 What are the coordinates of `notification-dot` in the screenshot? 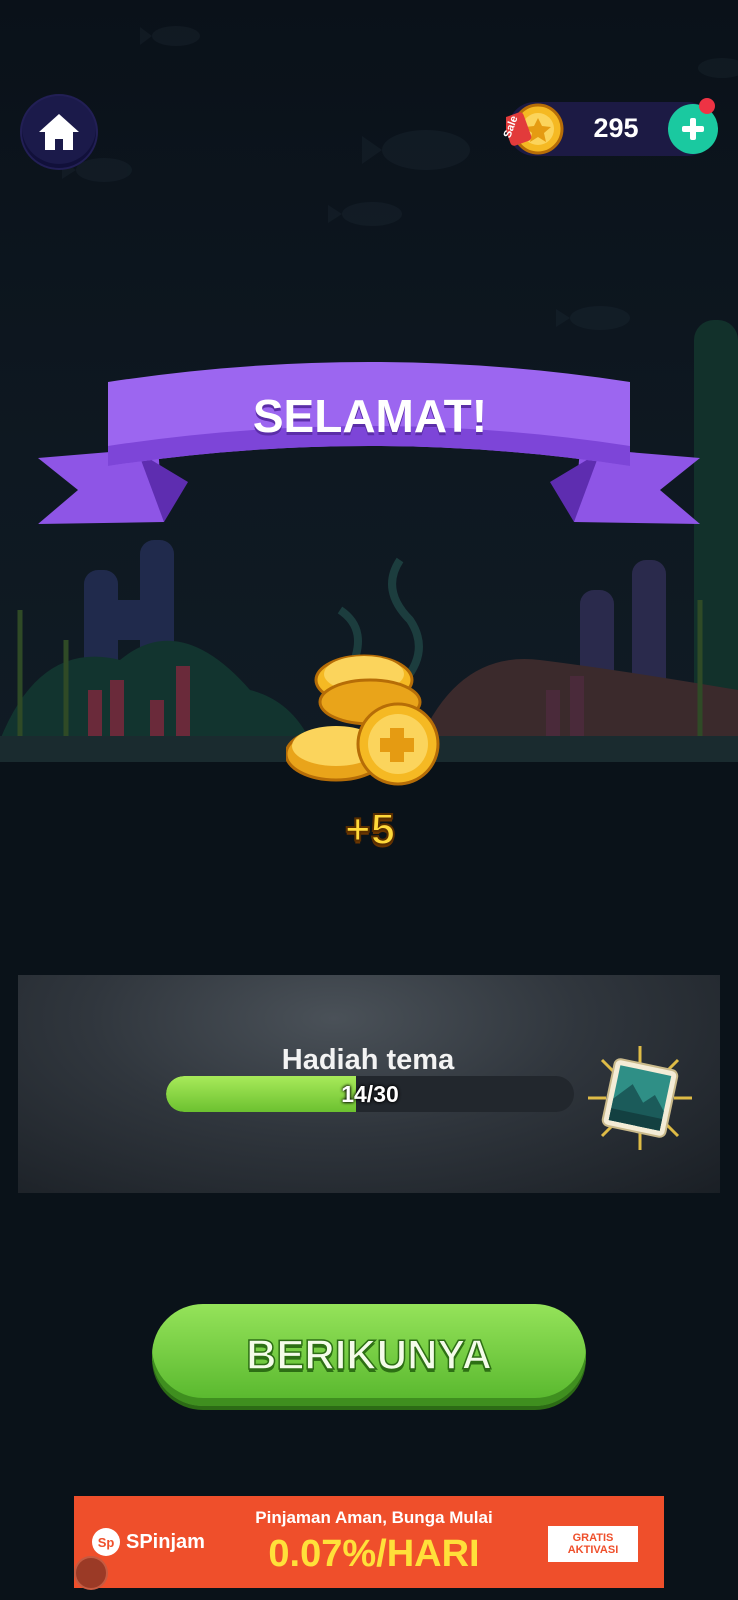 It's located at (707, 106).